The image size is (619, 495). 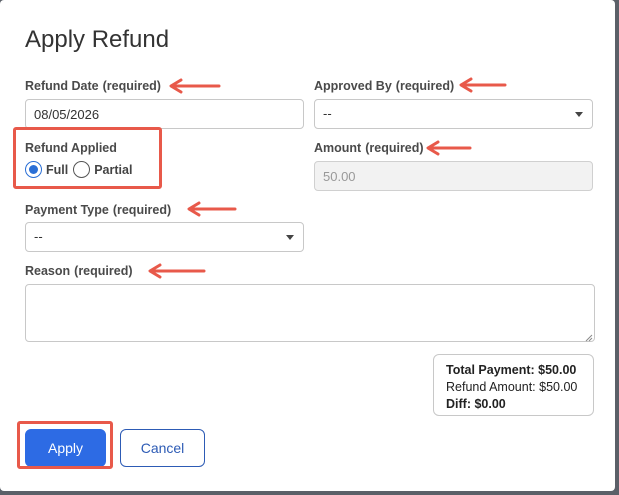 I want to click on refund-date-input, so click(x=164, y=114).